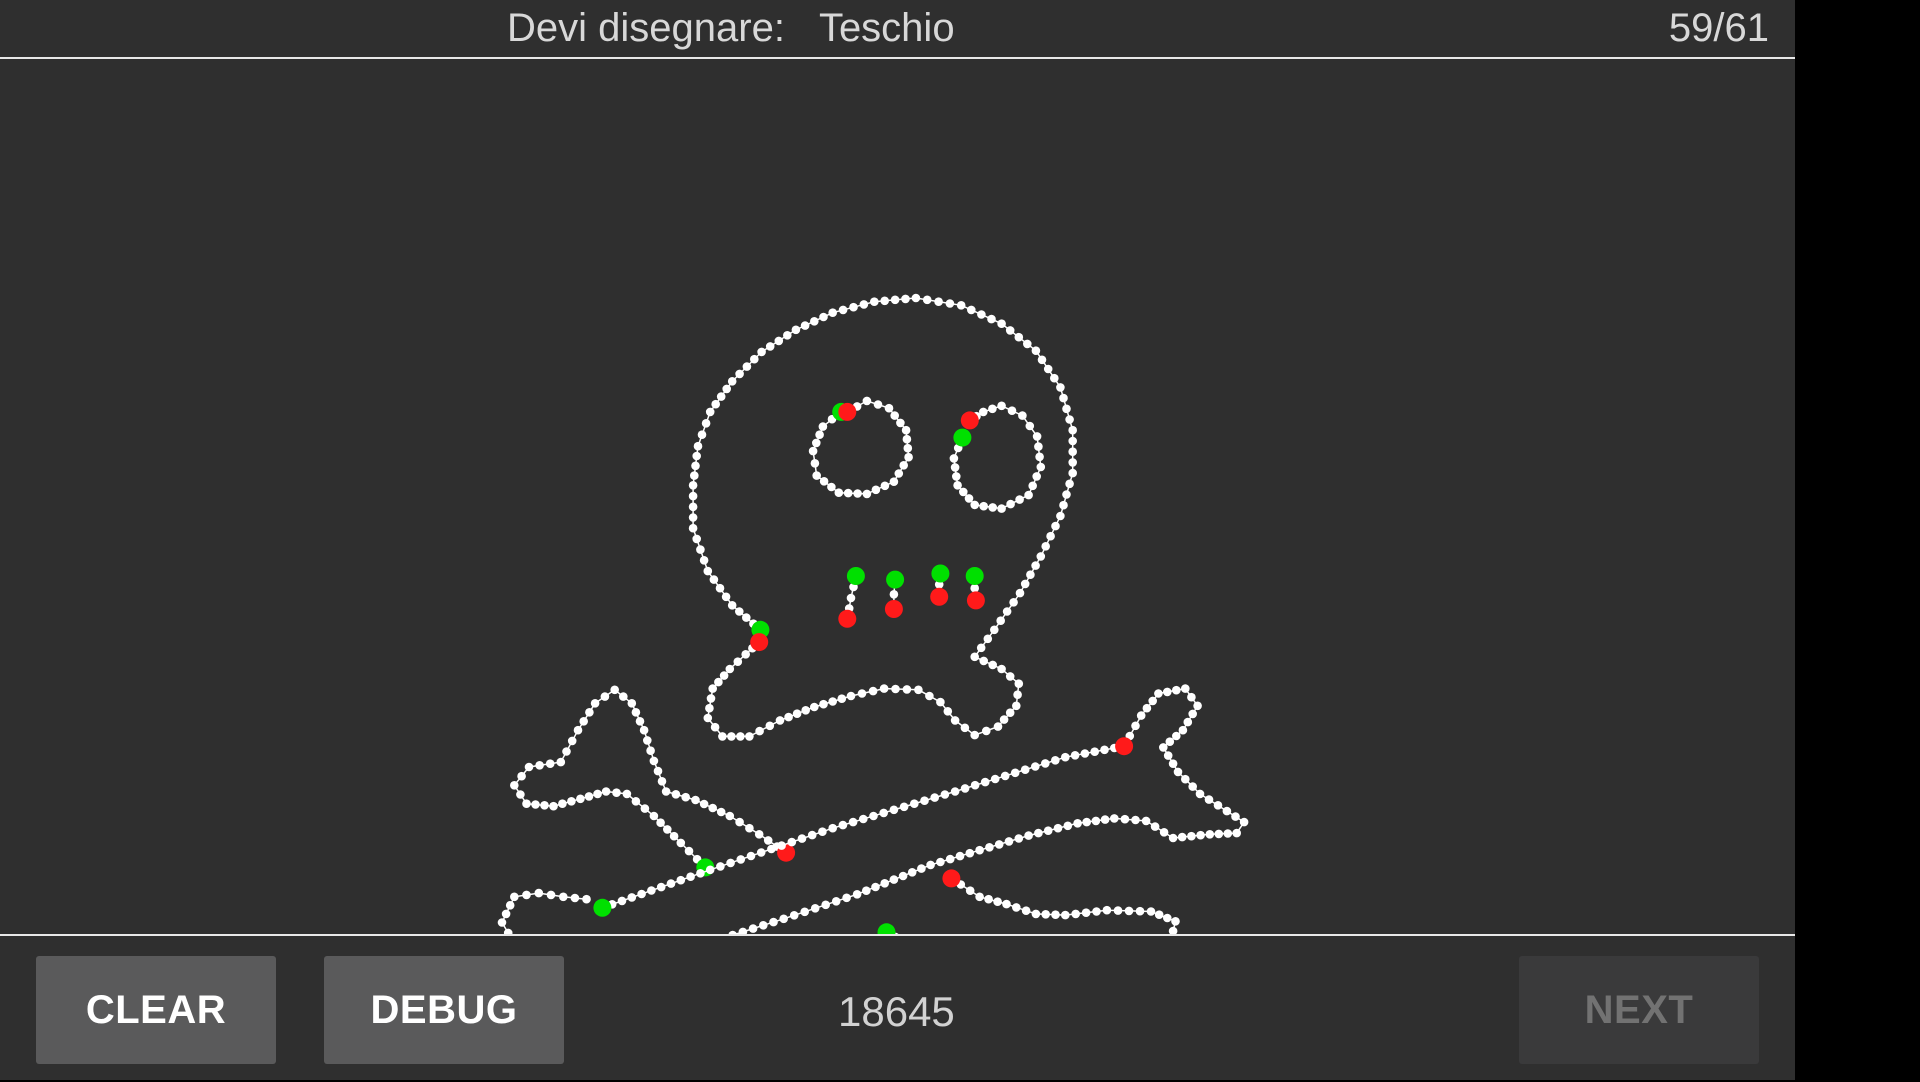 The width and height of the screenshot is (1920, 1082). I want to click on top-bar: Devi disegnare: Teschio 59/61, so click(897, 29).